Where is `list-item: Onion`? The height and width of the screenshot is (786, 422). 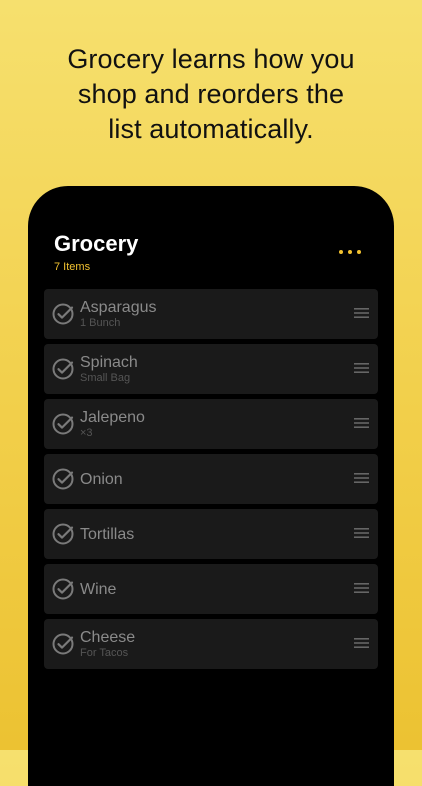 list-item: Onion is located at coordinates (211, 479).